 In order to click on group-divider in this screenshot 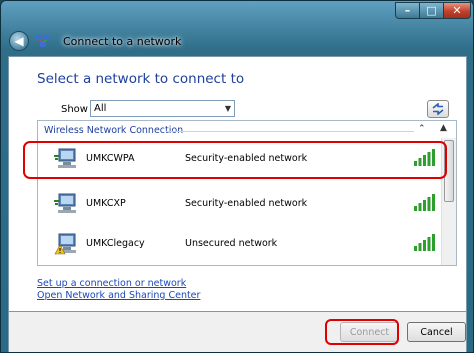, I will do `click(290, 131)`.